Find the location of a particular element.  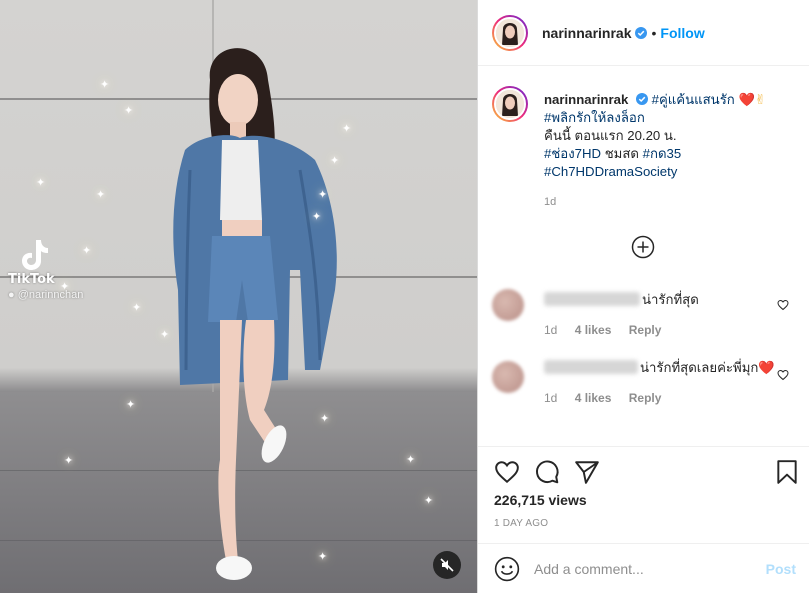

caption-line: คืนนี้ ตอนแรก 20.20 น. is located at coordinates (610, 135).